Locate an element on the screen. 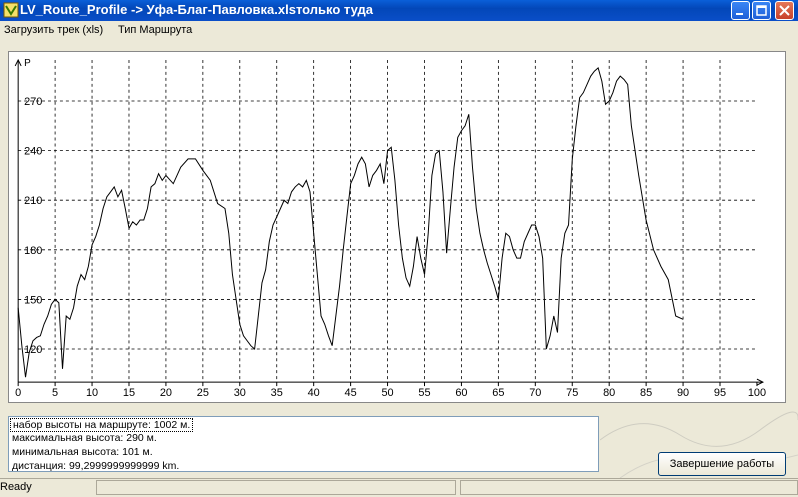 The width and height of the screenshot is (798, 497). x-tick-label: 35 is located at coordinates (277, 393).